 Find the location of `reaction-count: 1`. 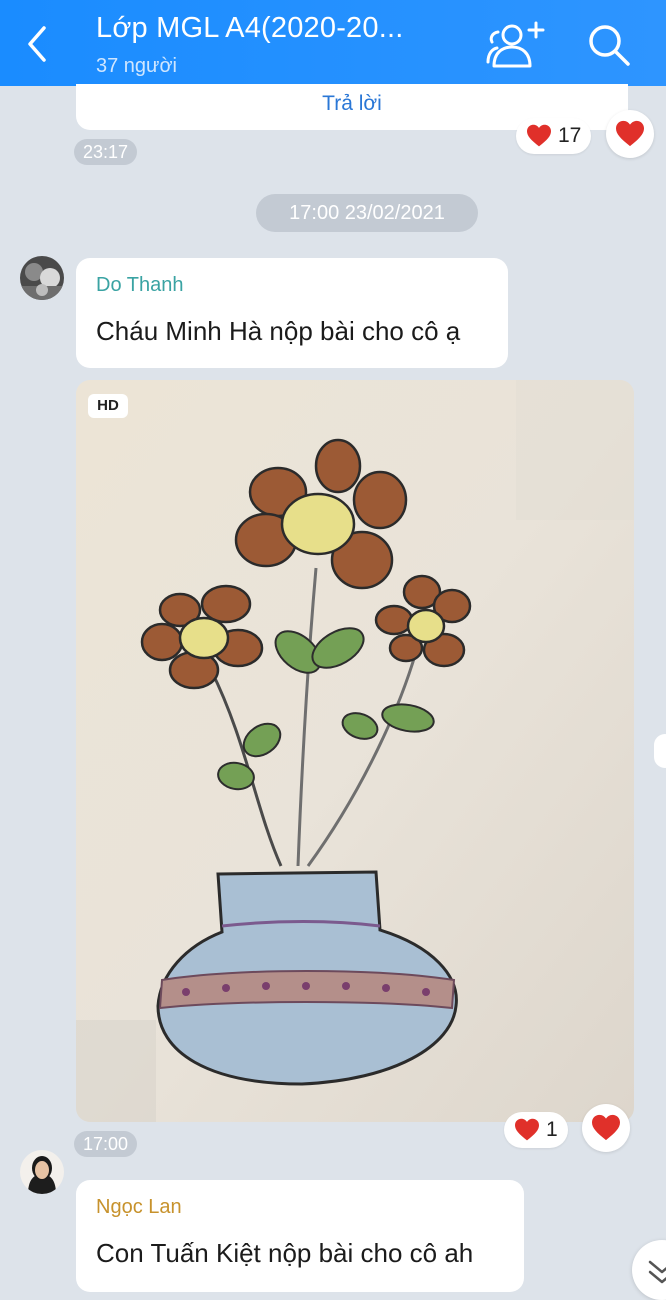

reaction-count: 1 is located at coordinates (552, 1129).